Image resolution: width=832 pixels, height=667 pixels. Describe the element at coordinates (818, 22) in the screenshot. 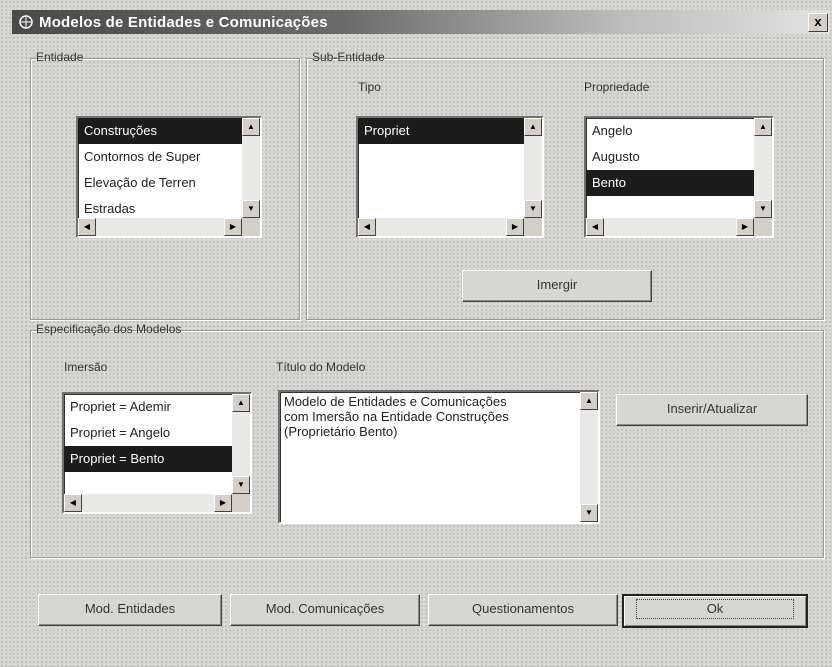

I see `close-button: x` at that location.